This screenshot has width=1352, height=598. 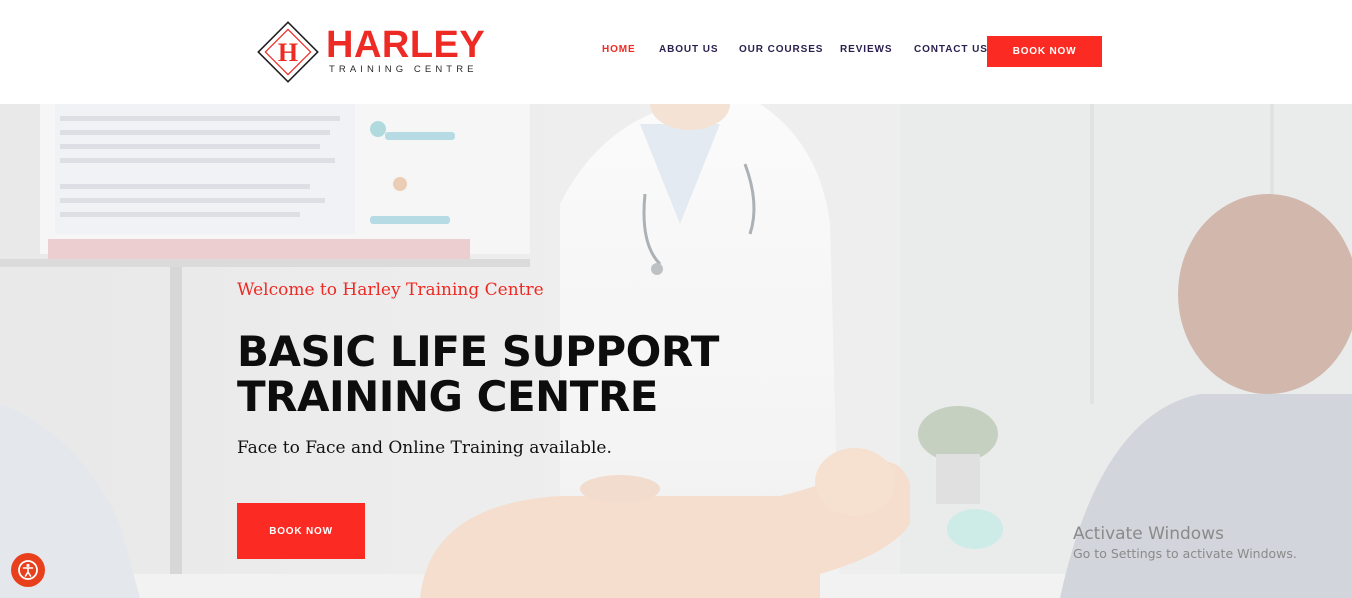 I want to click on nav-our-courses: OUR COURSES, so click(x=781, y=50).